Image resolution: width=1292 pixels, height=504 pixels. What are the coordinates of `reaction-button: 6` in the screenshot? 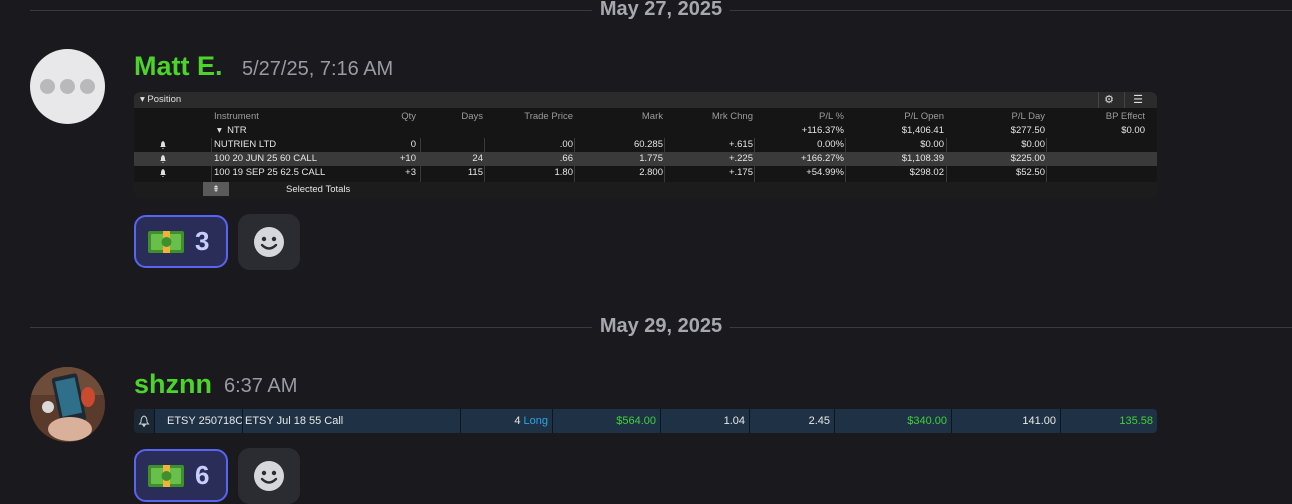 It's located at (181, 475).